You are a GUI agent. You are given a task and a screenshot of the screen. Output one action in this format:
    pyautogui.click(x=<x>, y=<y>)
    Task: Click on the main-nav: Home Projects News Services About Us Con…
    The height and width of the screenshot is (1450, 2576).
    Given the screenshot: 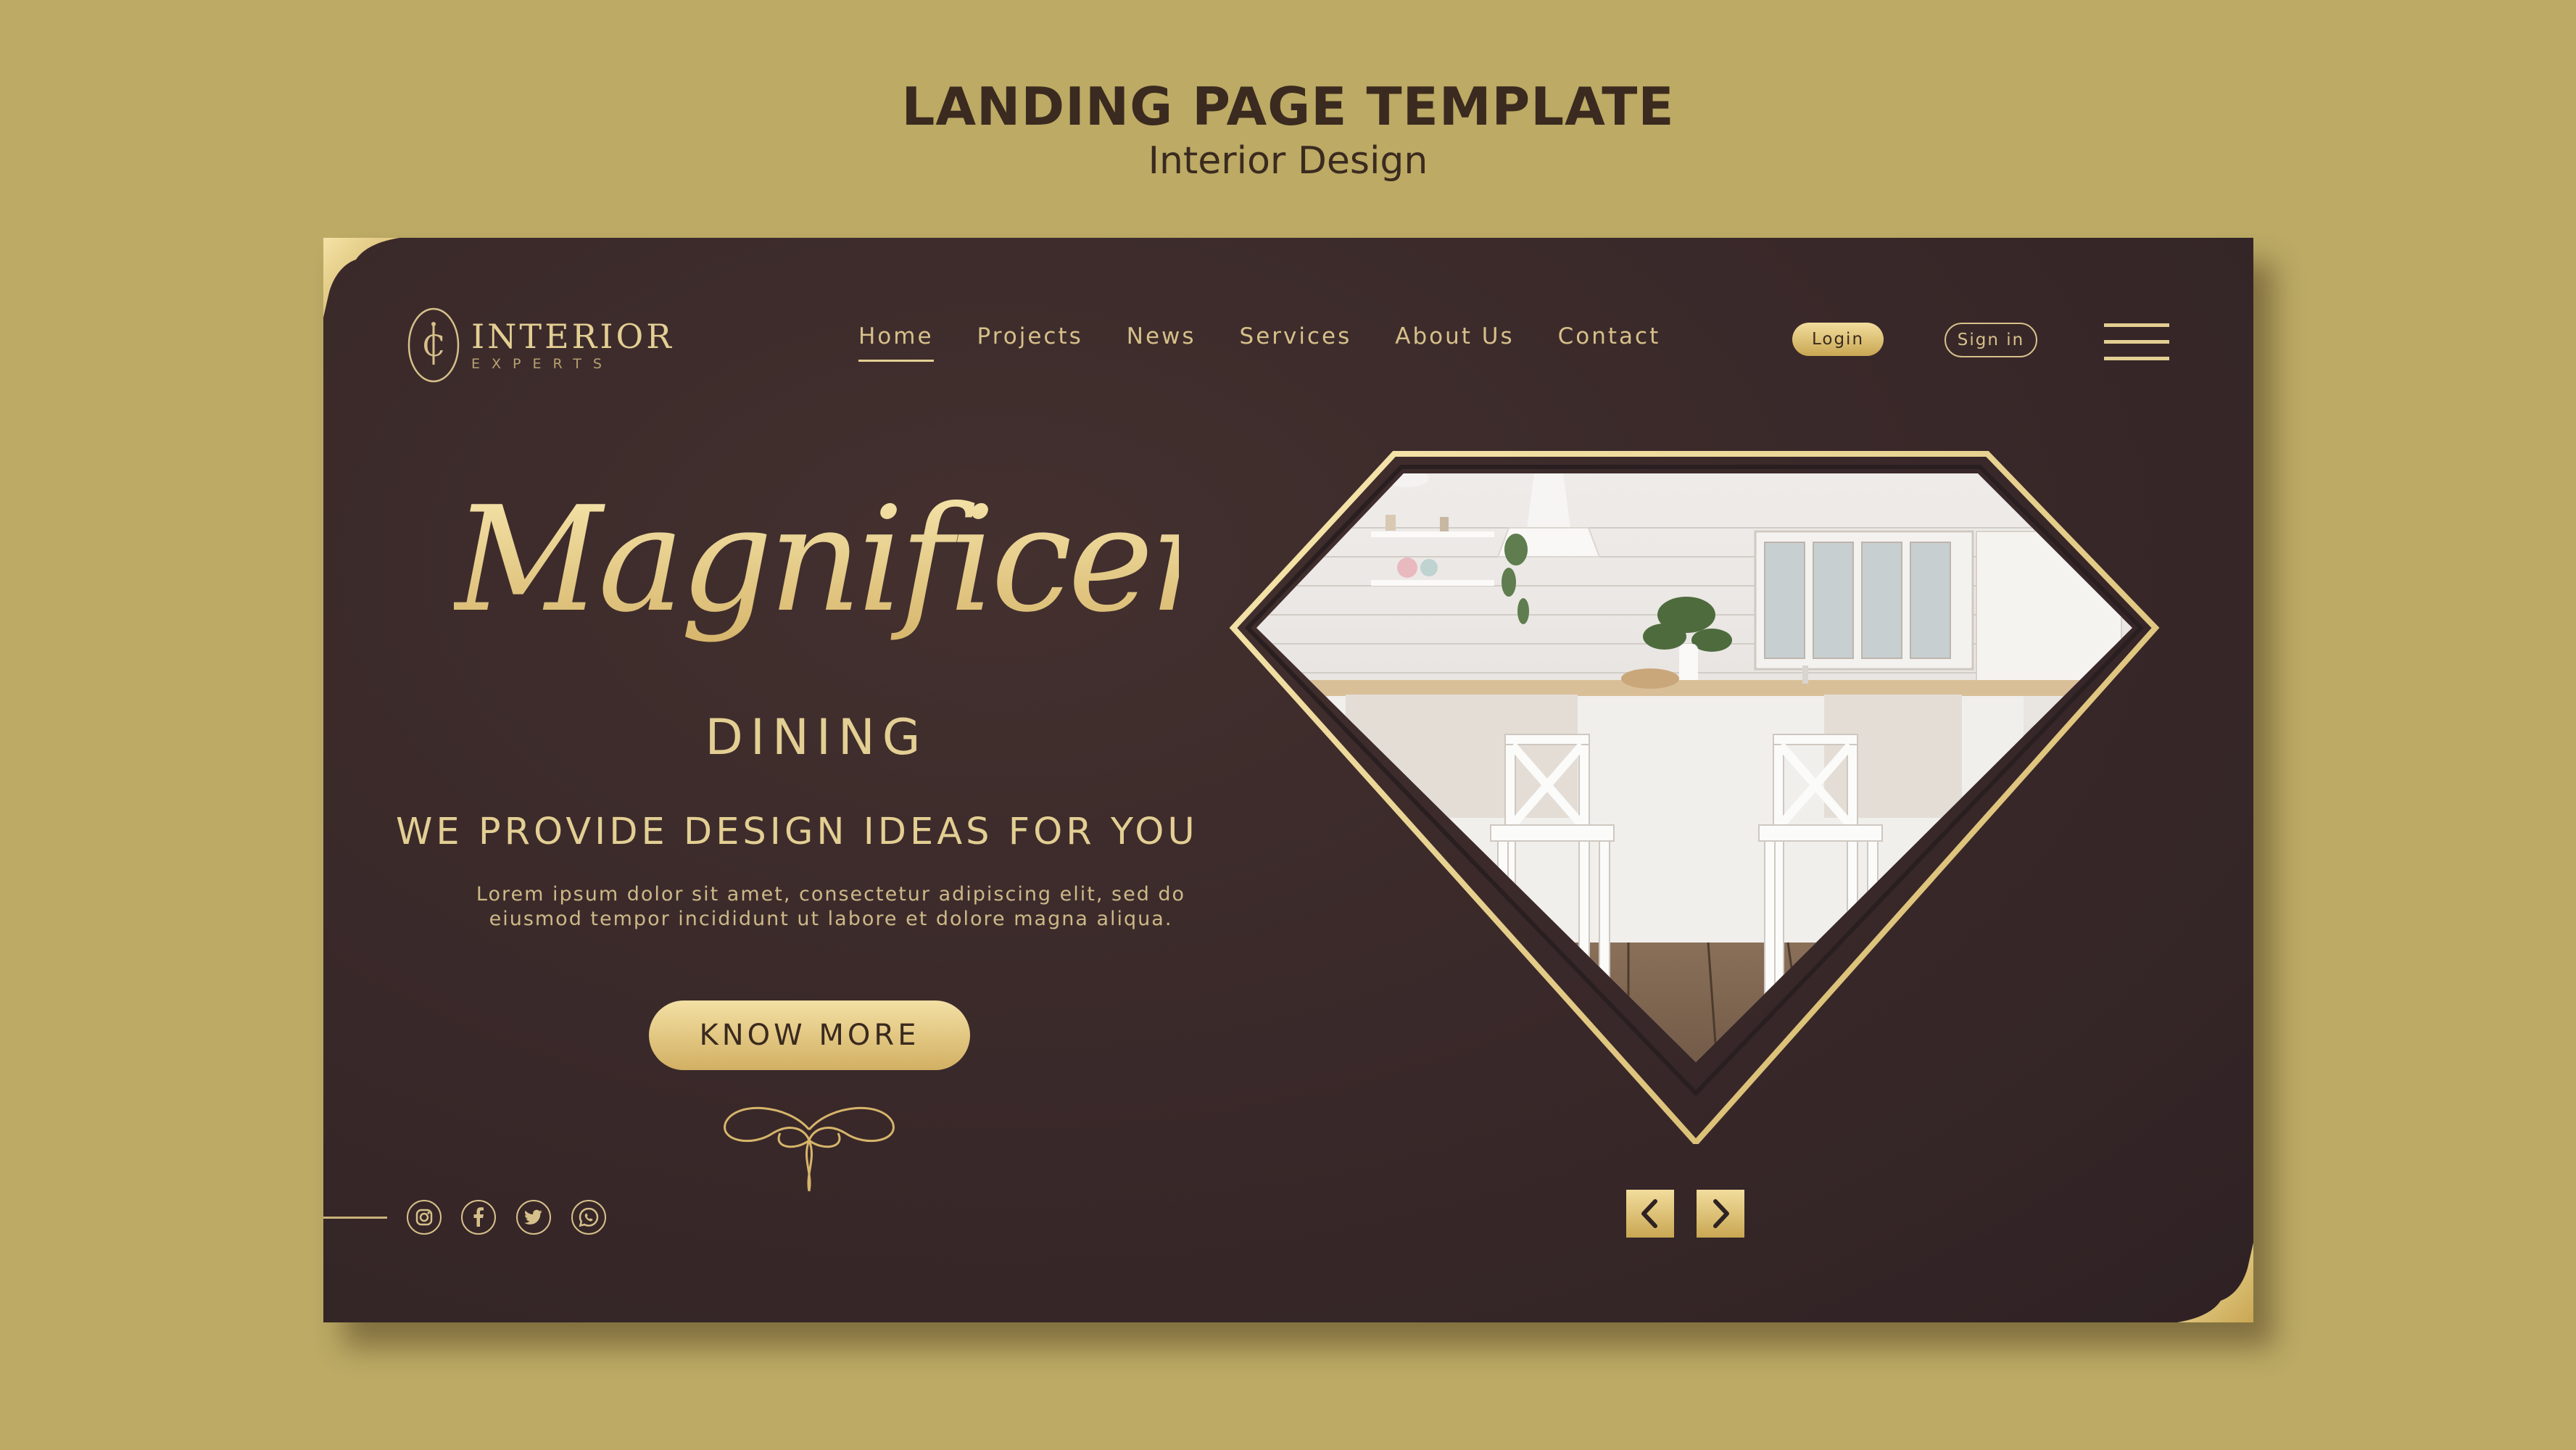 What is the action you would take?
    pyautogui.click(x=1281, y=342)
    